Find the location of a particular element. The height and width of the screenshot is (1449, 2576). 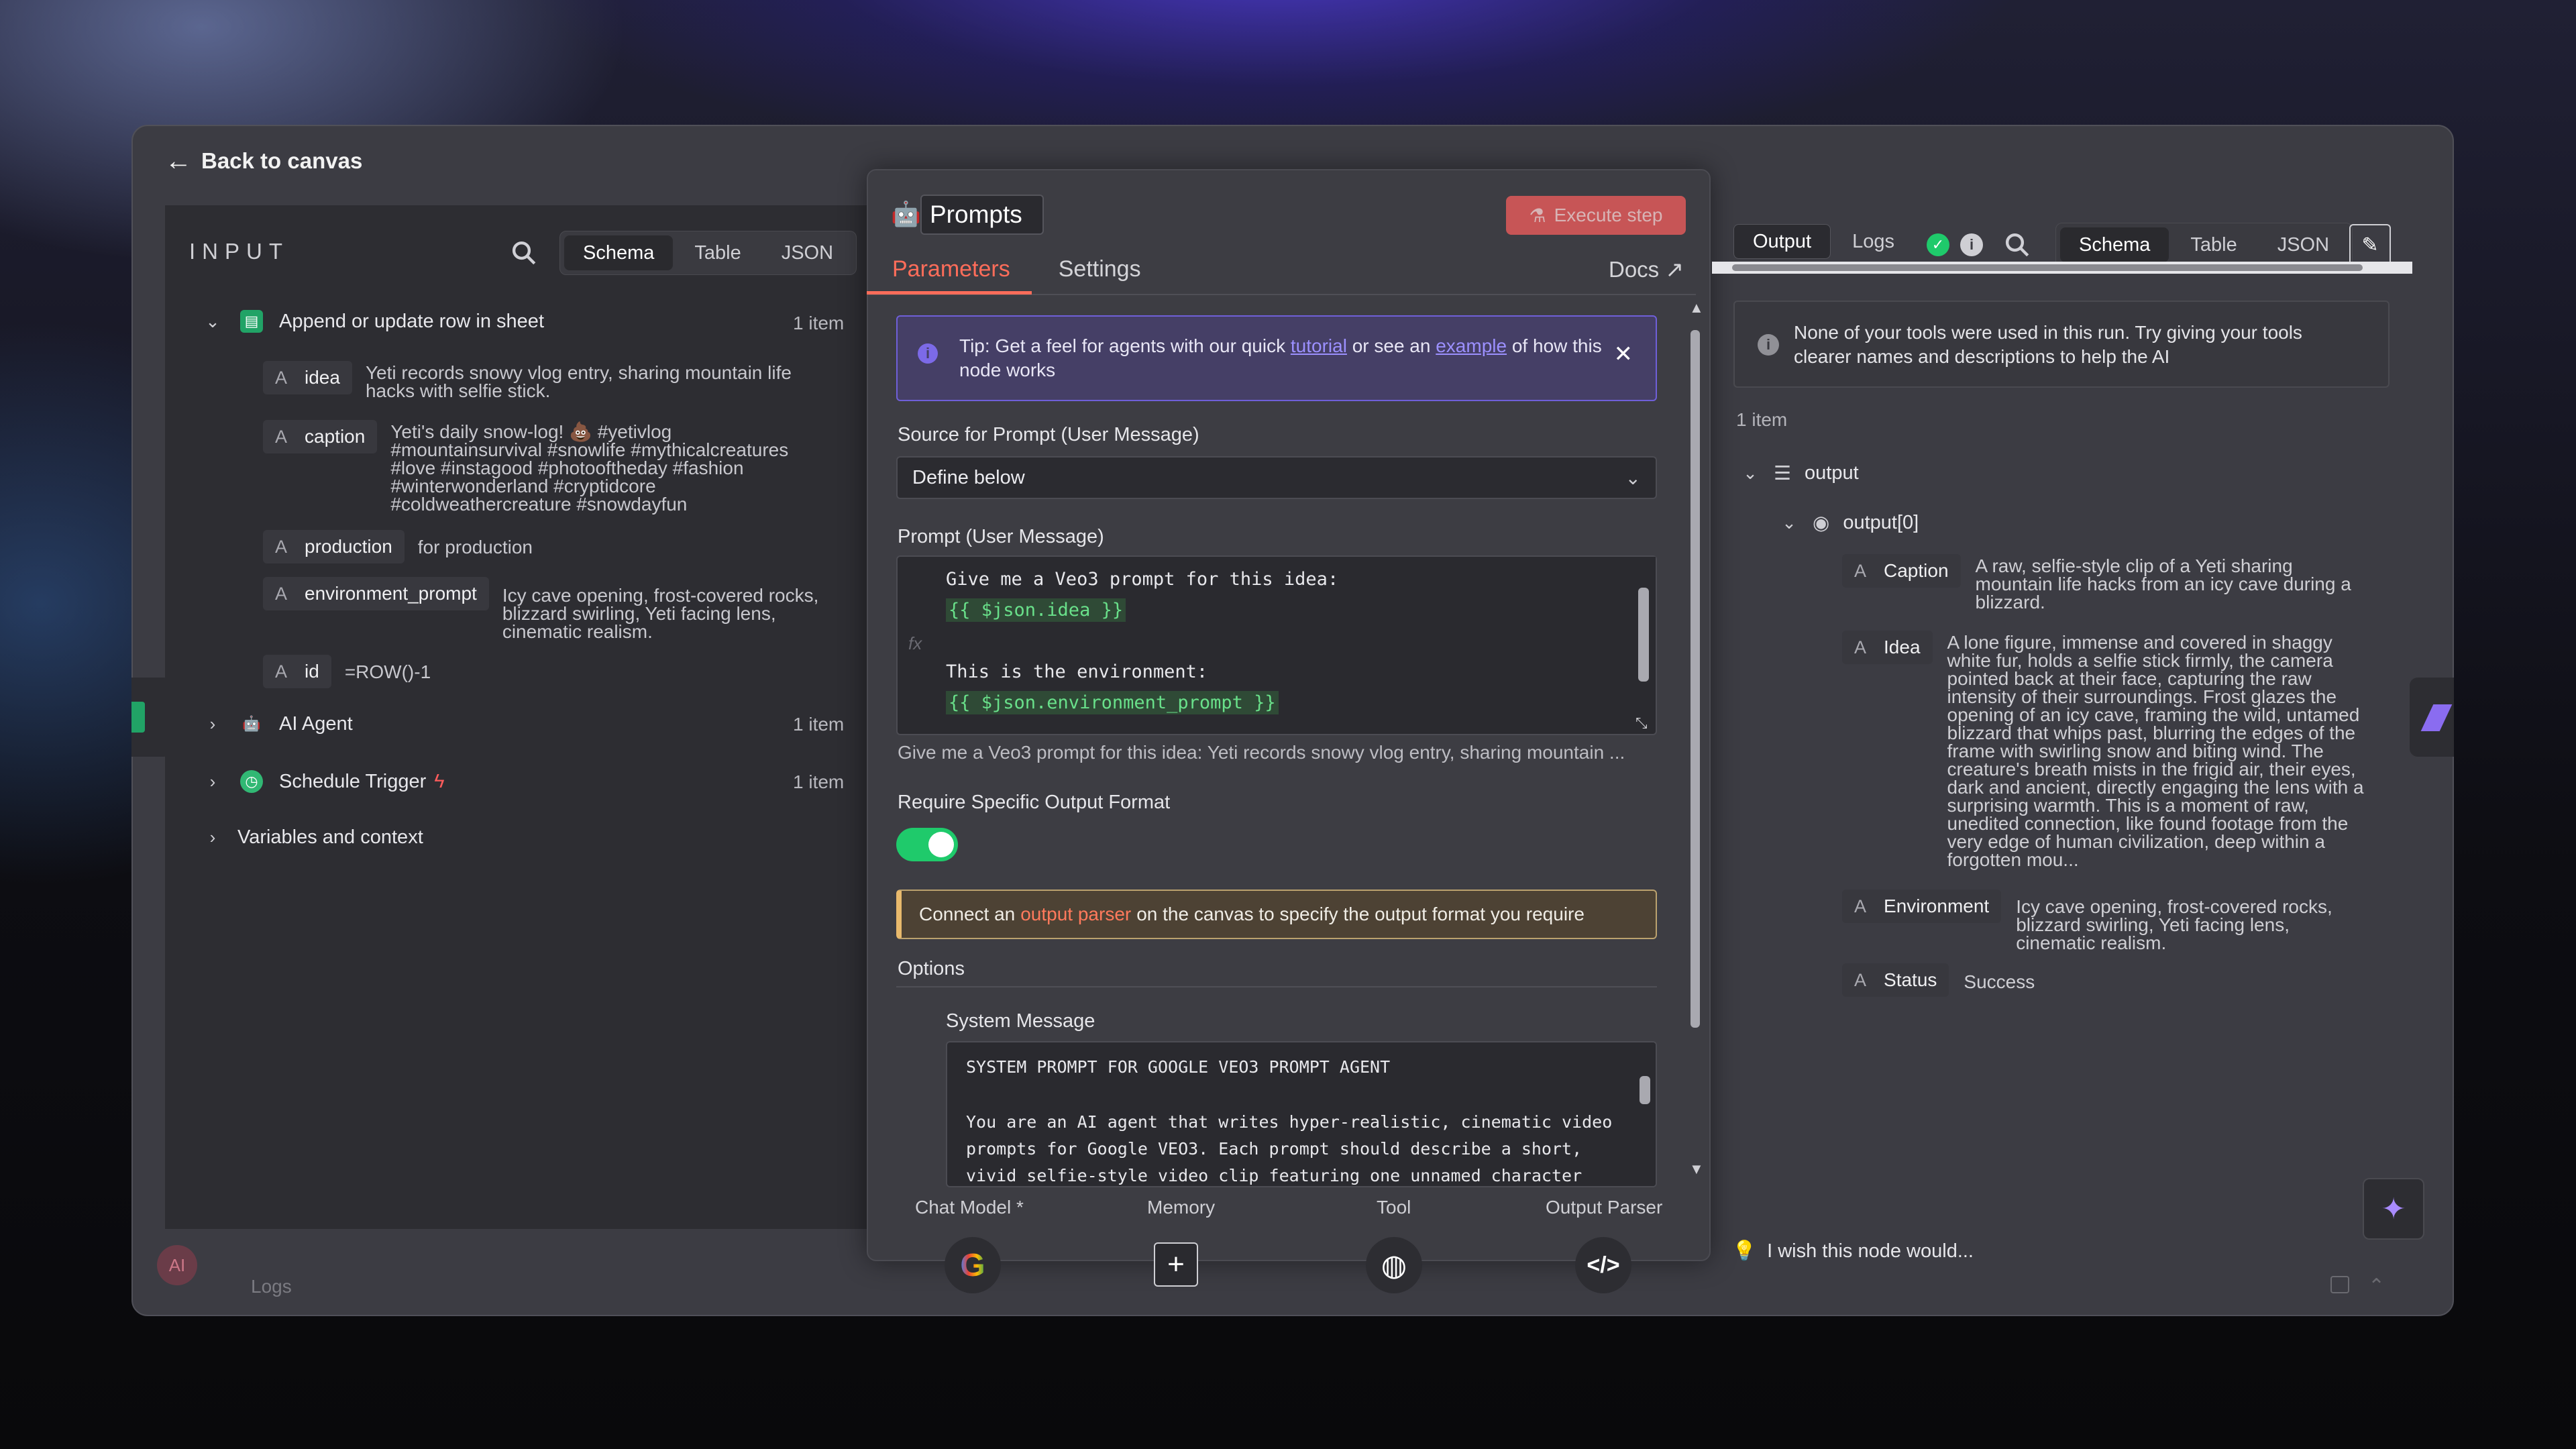

robot-icon: 🤖 is located at coordinates (906, 213).